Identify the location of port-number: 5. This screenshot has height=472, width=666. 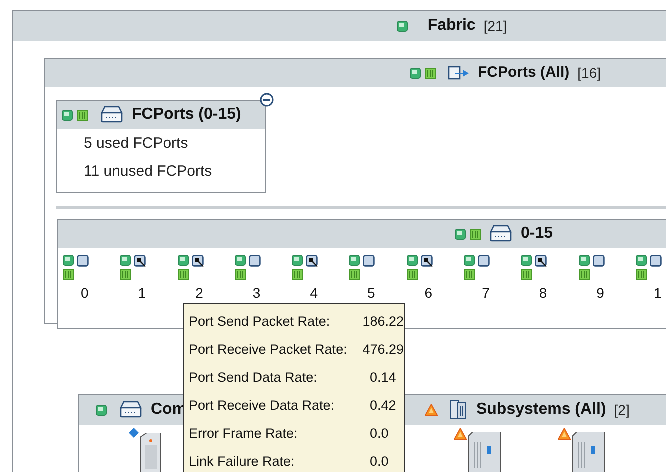
(371, 293).